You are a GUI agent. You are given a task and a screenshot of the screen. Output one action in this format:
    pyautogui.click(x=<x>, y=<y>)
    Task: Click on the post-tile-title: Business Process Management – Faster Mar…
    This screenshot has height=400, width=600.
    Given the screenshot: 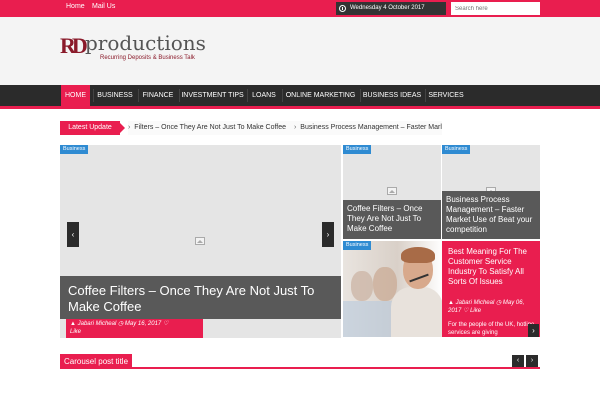 What is the action you would take?
    pyautogui.click(x=491, y=215)
    